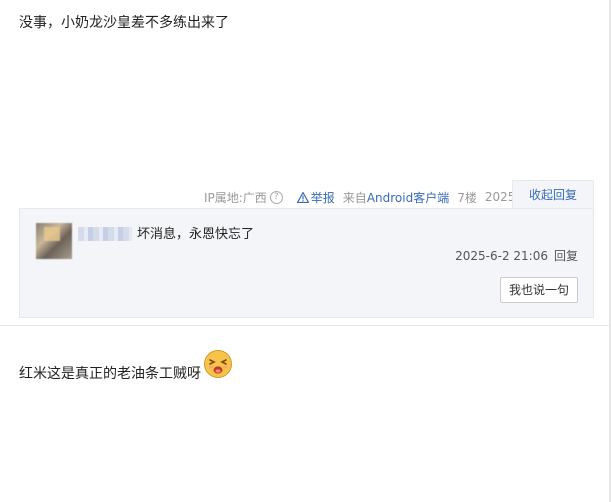 This screenshot has width=611, height=502. I want to click on report-label: 举报, so click(322, 197).